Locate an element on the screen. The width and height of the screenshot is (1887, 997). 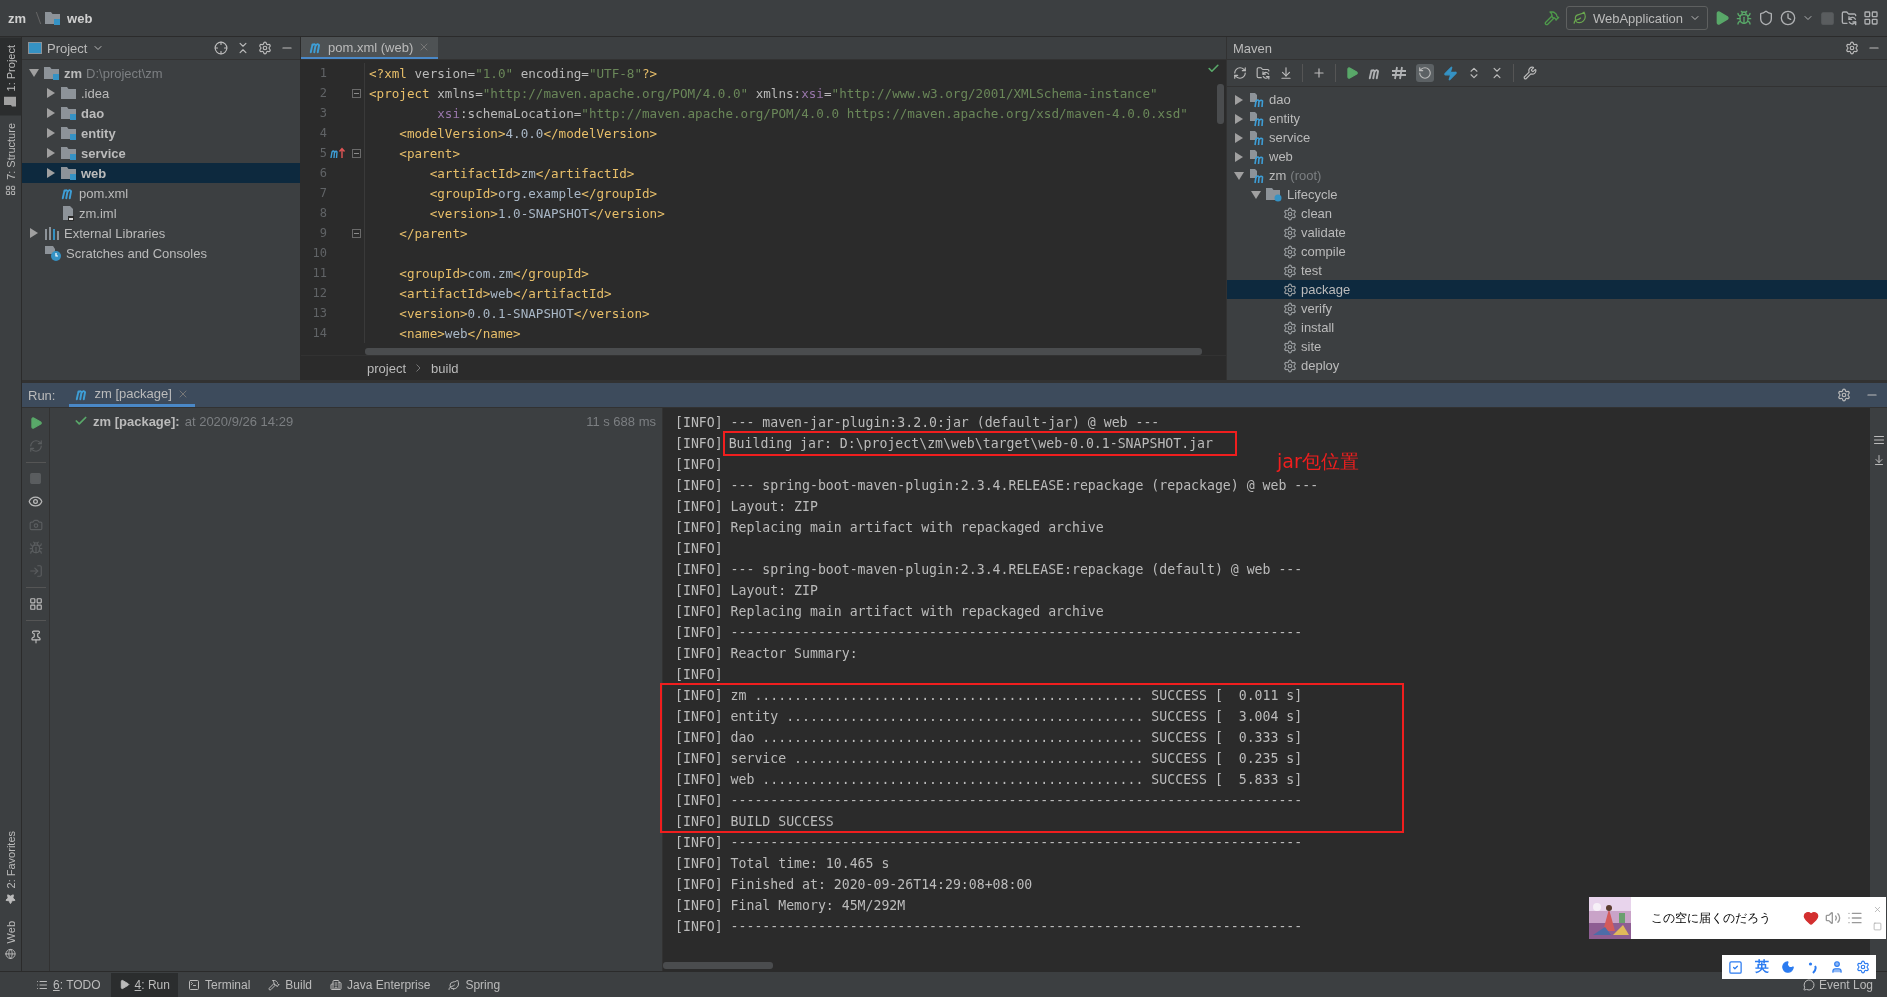
tree-item: deploy is located at coordinates (1557, 365).